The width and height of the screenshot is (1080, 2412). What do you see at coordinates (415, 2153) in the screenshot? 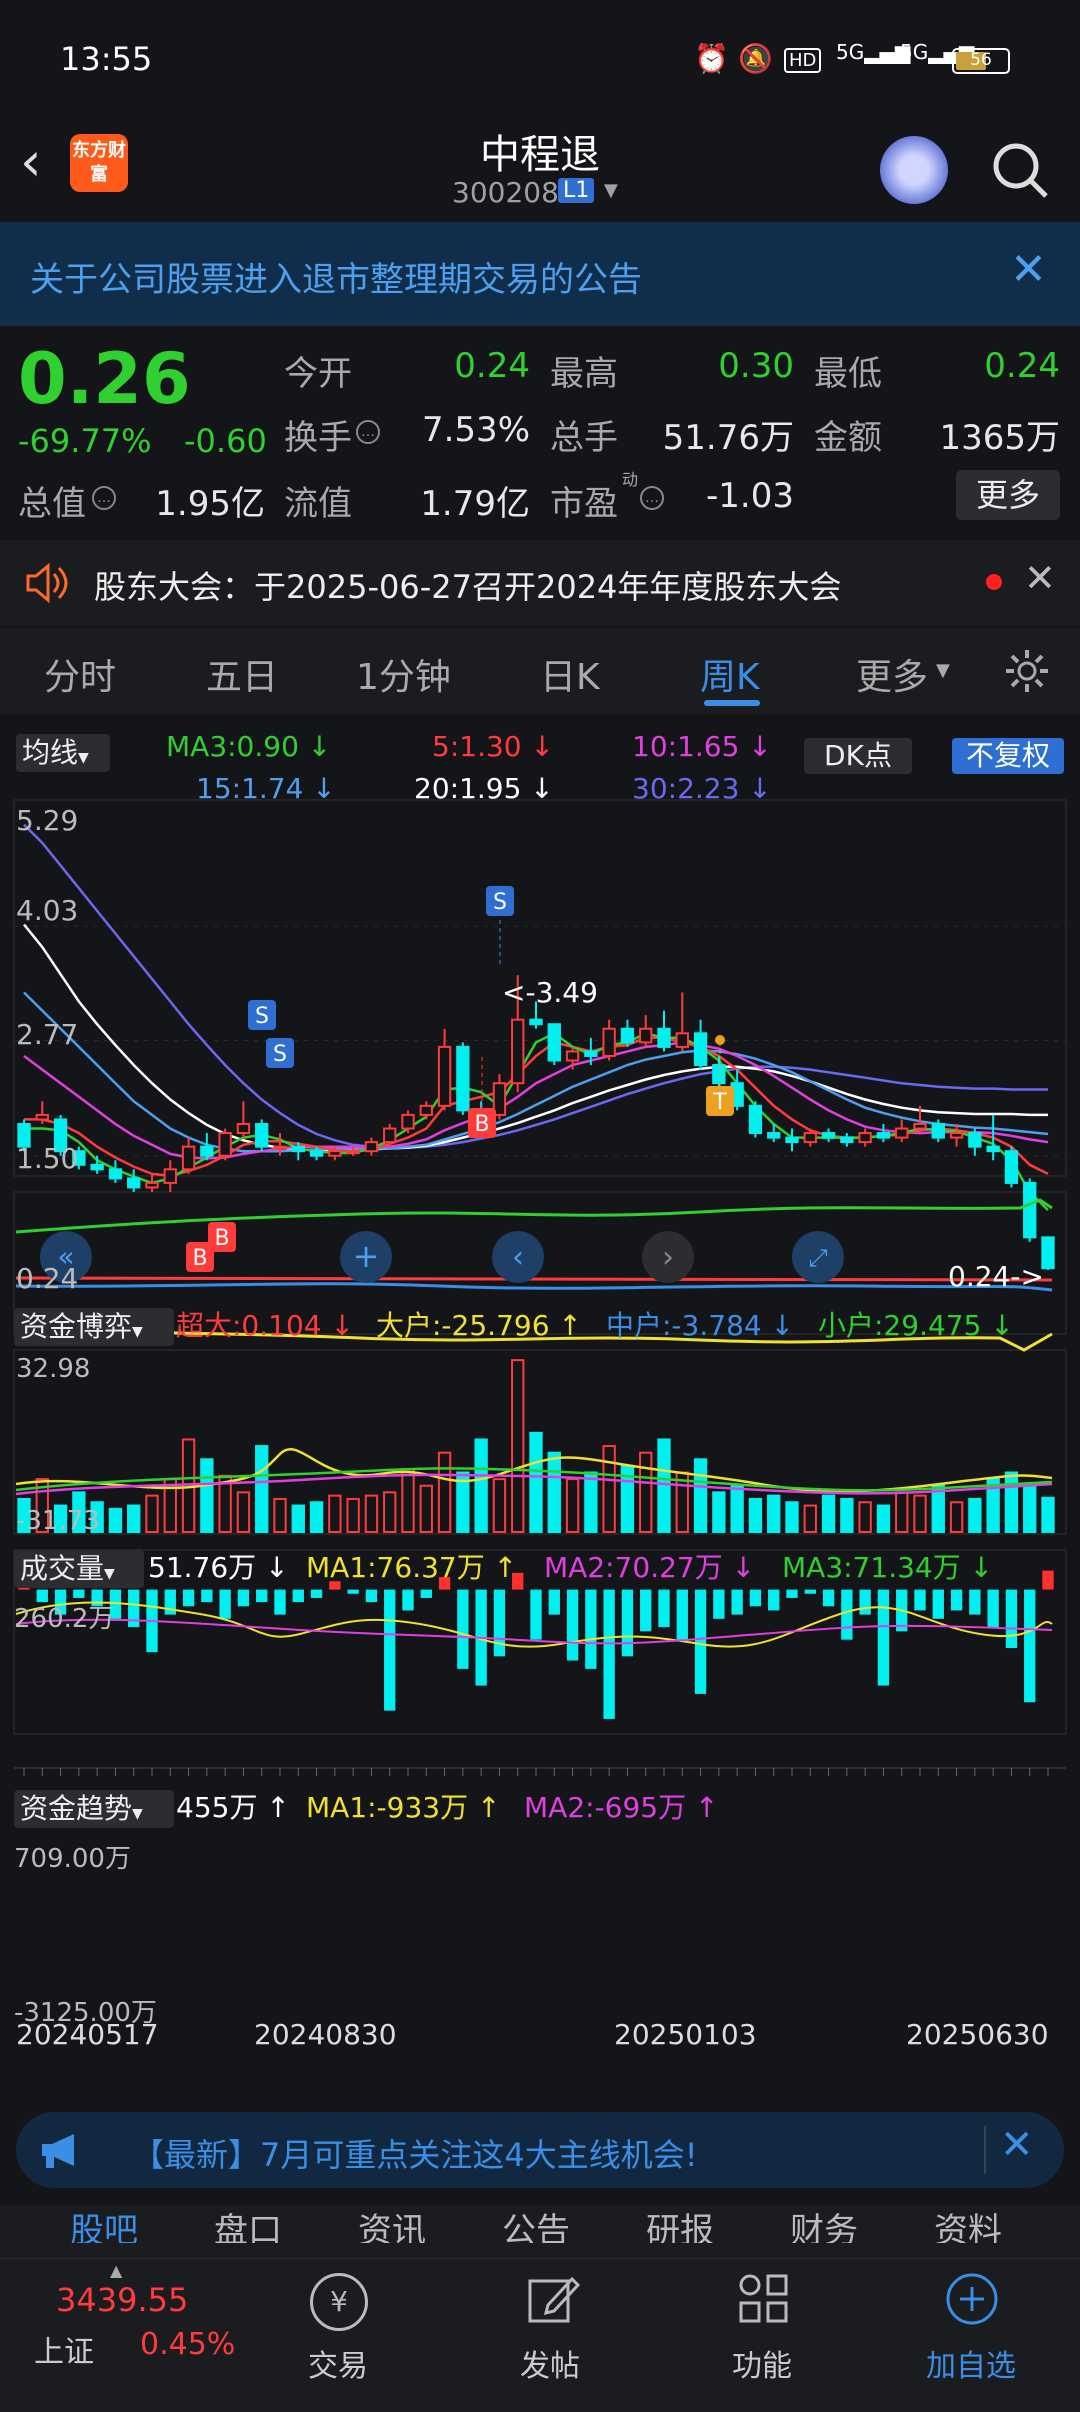
I see `promo-text: 【最新】7月可重点关注这4大主线机会!` at bounding box center [415, 2153].